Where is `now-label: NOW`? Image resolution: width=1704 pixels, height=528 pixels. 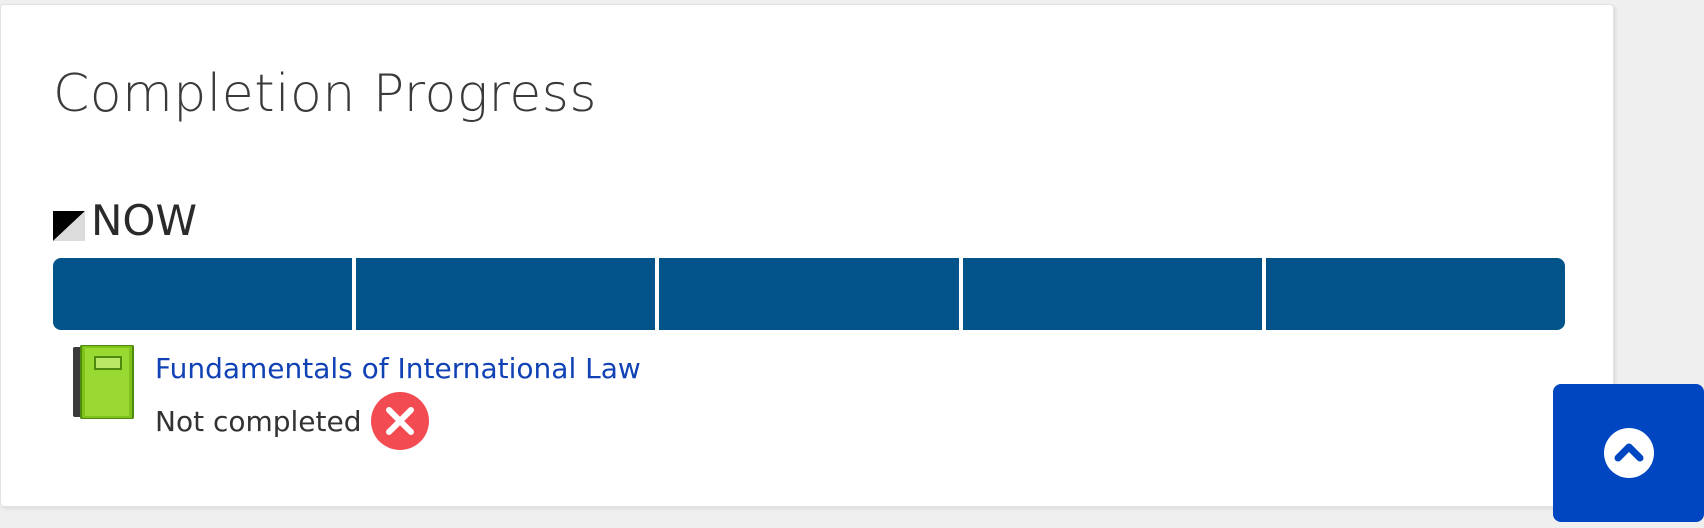 now-label: NOW is located at coordinates (144, 220).